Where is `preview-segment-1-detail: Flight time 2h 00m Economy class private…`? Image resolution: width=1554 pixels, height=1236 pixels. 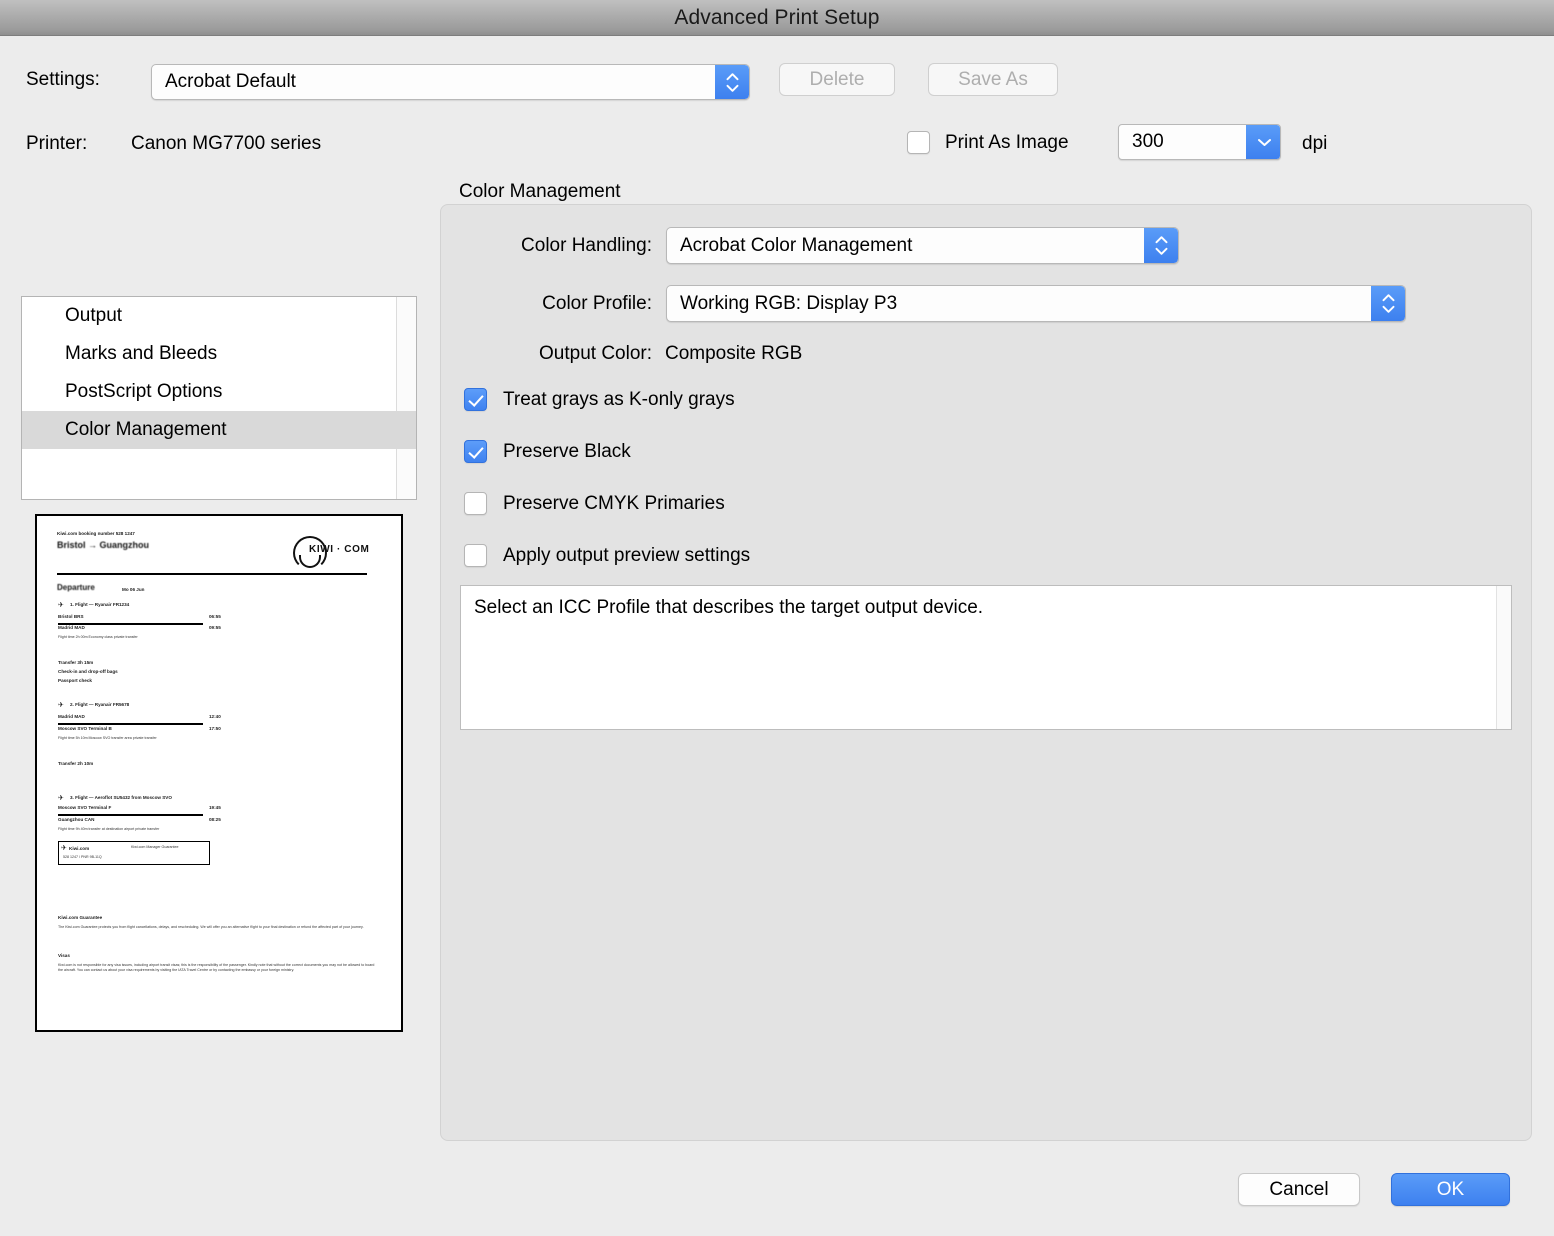
preview-segment-1-detail: Flight time 2h 00m Economy class private… is located at coordinates (98, 637).